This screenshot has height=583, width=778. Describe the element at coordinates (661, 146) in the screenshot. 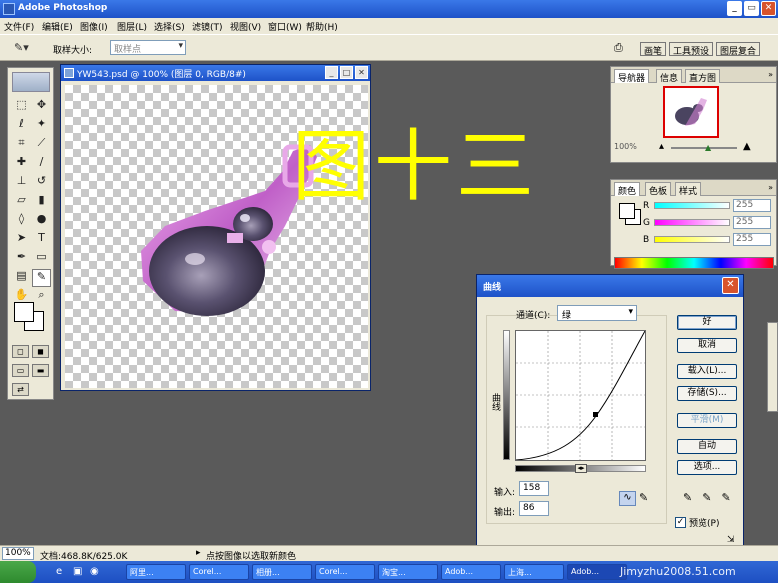

I see `zoom-out-icon: ▴` at that location.